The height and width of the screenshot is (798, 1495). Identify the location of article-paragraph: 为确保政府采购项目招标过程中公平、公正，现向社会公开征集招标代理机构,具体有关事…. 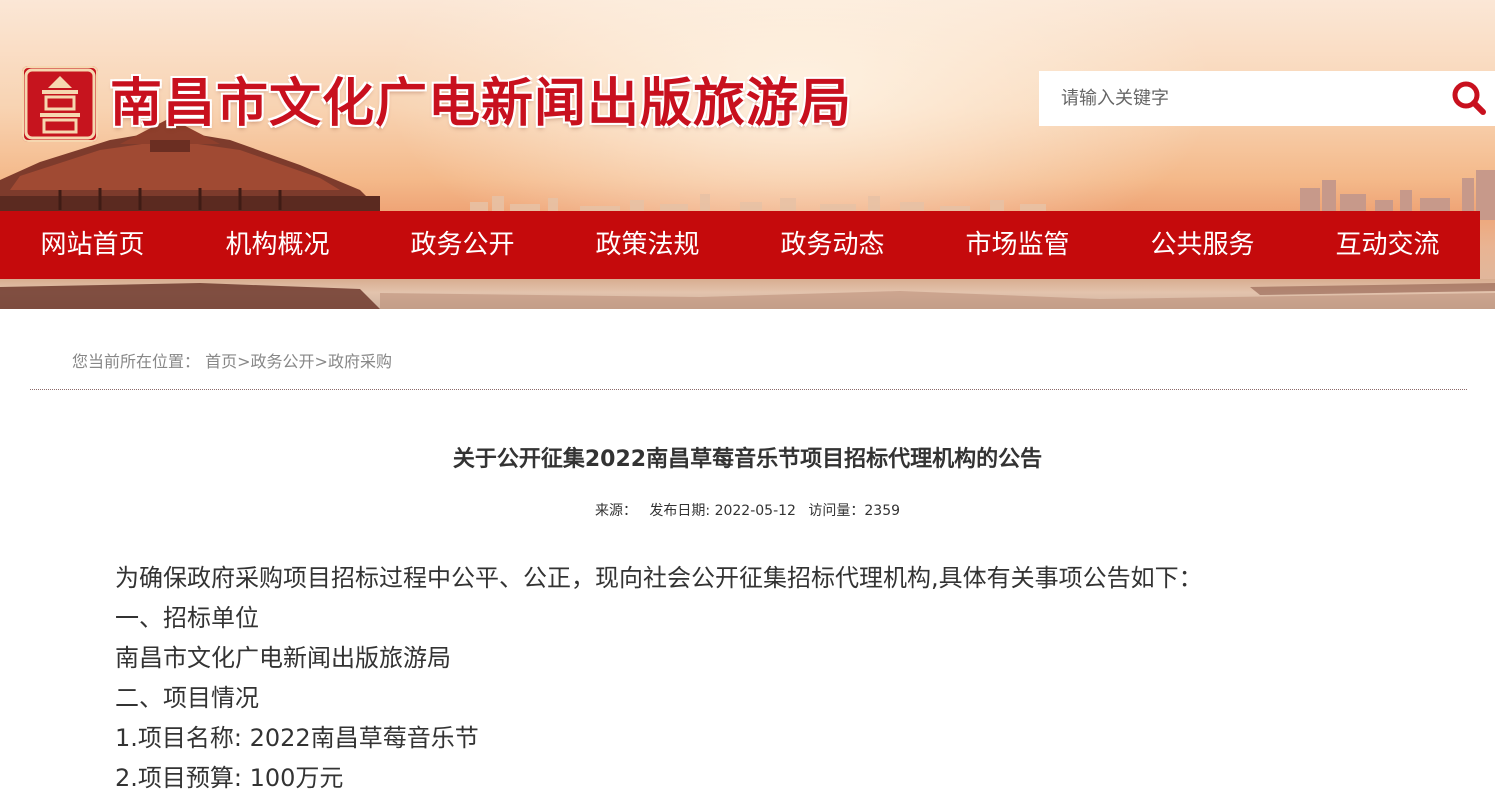
(659, 578).